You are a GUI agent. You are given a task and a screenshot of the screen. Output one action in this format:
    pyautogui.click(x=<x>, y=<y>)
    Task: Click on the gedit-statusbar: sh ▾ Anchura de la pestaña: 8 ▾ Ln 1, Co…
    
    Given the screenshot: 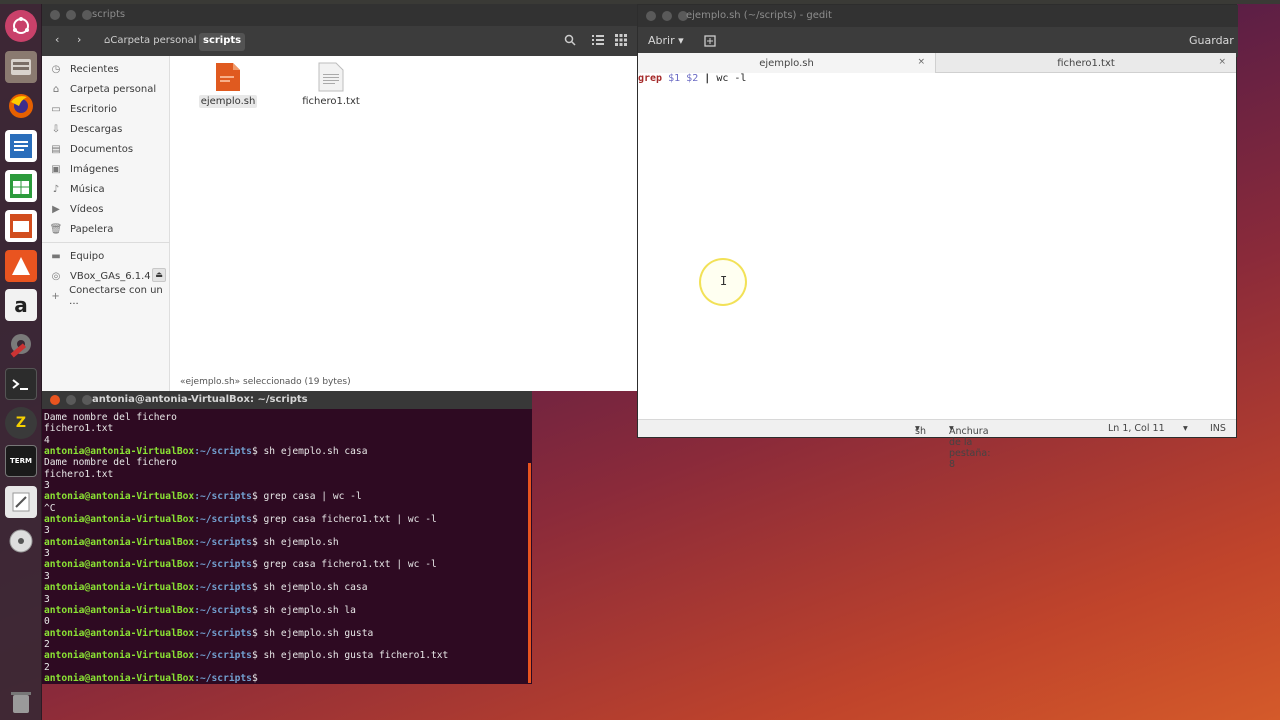 What is the action you would take?
    pyautogui.click(x=937, y=444)
    